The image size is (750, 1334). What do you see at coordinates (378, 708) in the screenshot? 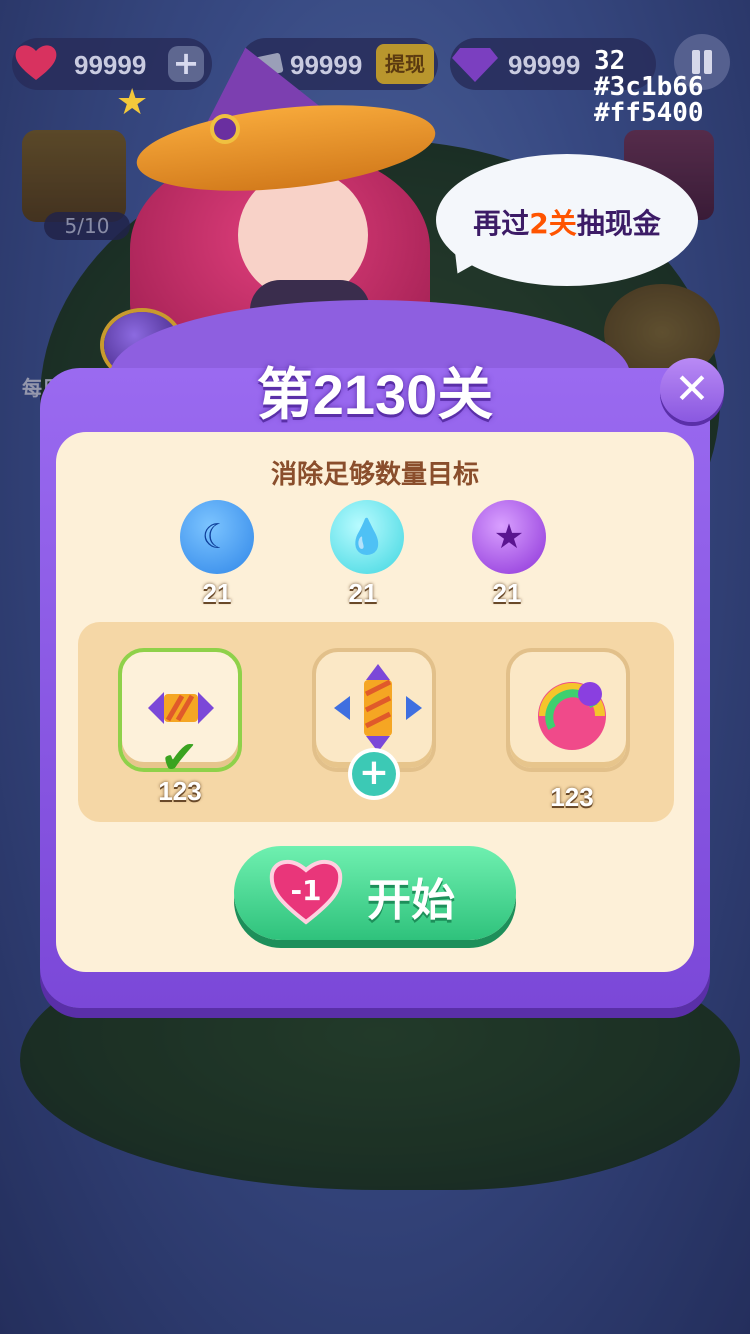
I see `cross-striped-candy-icon` at bounding box center [378, 708].